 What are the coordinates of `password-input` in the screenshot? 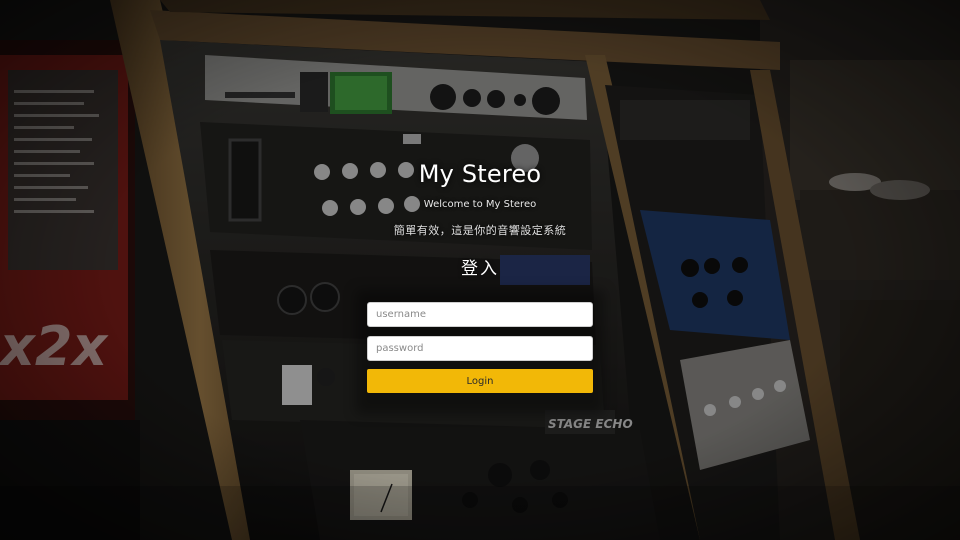 It's located at (480, 348).